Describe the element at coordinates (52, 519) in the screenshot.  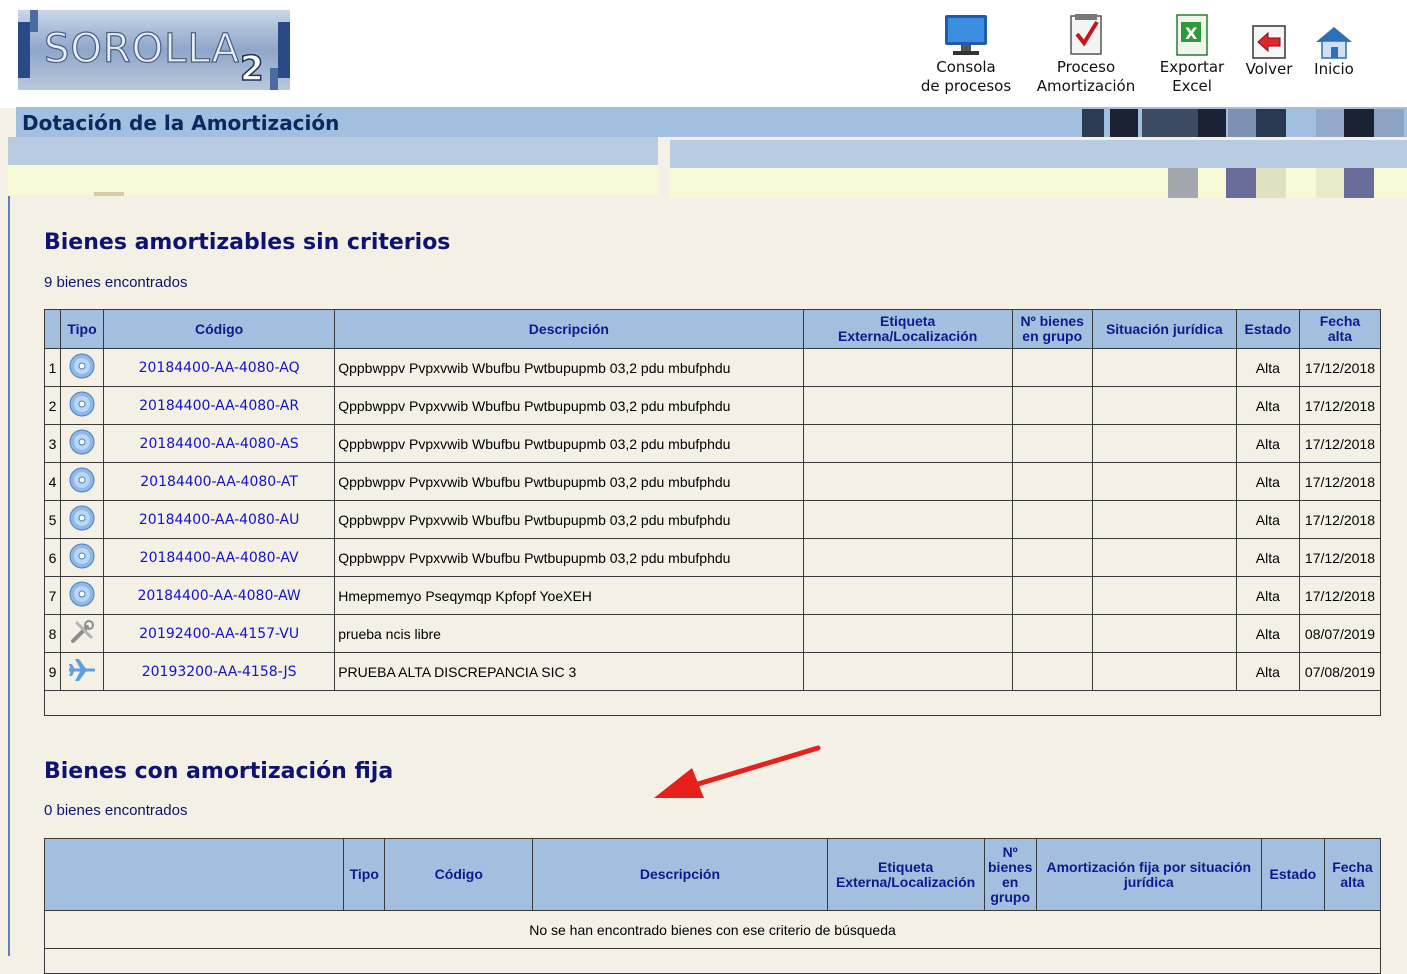
I see `row-number: 5` at that location.